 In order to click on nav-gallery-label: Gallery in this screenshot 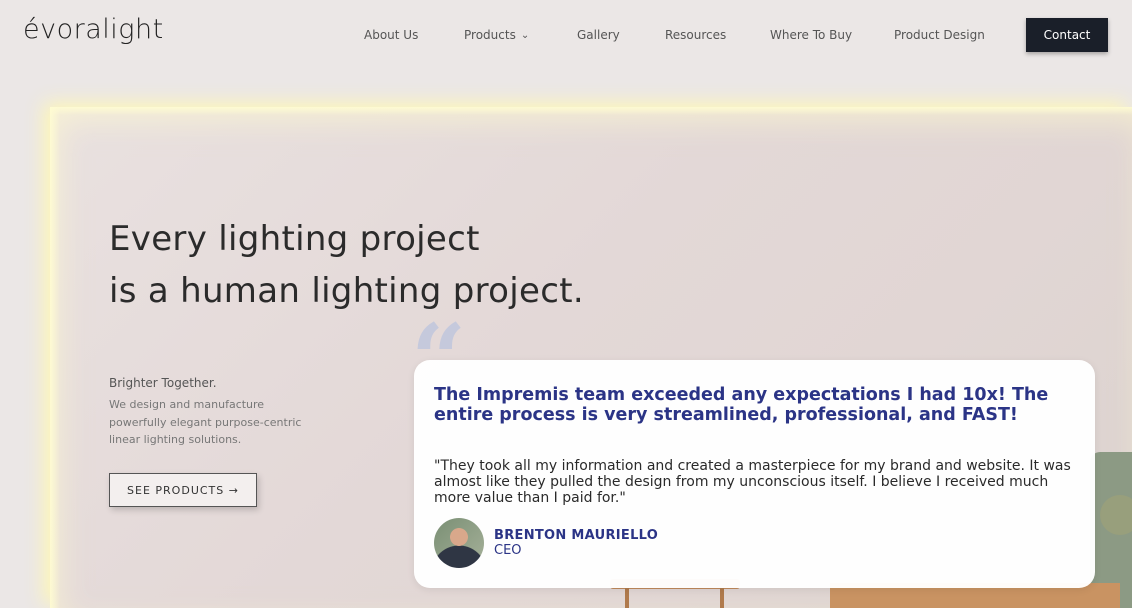, I will do `click(598, 35)`.